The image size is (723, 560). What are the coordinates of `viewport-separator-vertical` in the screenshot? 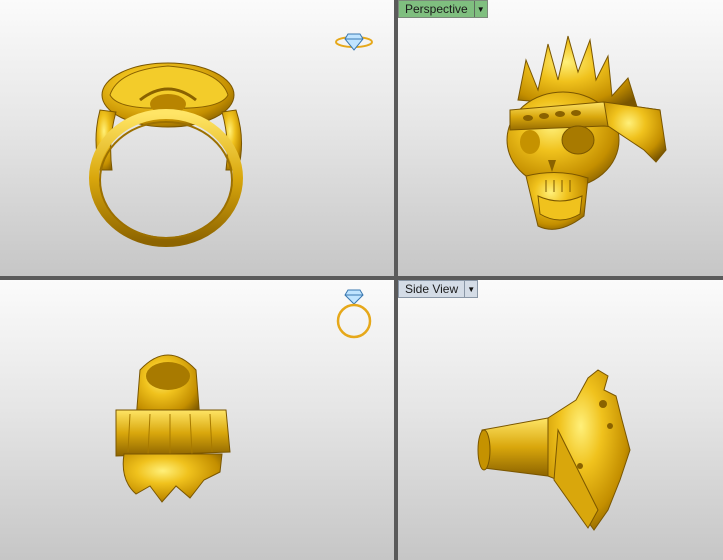 It's located at (396, 280).